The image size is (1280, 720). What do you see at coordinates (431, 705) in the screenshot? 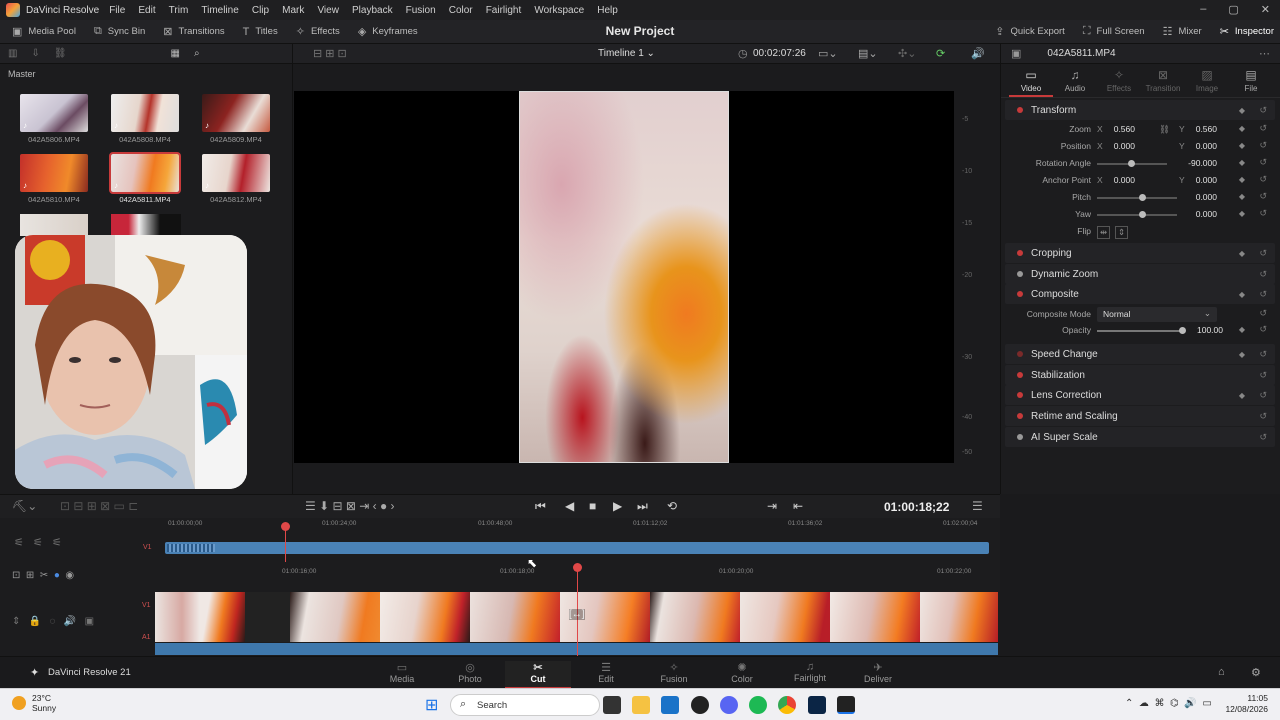
I see `windows-start-icon: ⊞` at bounding box center [431, 705].